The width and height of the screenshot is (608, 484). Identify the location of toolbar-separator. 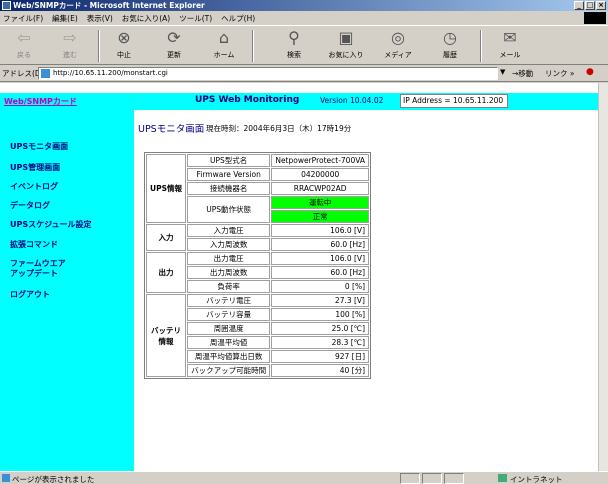
(481, 46).